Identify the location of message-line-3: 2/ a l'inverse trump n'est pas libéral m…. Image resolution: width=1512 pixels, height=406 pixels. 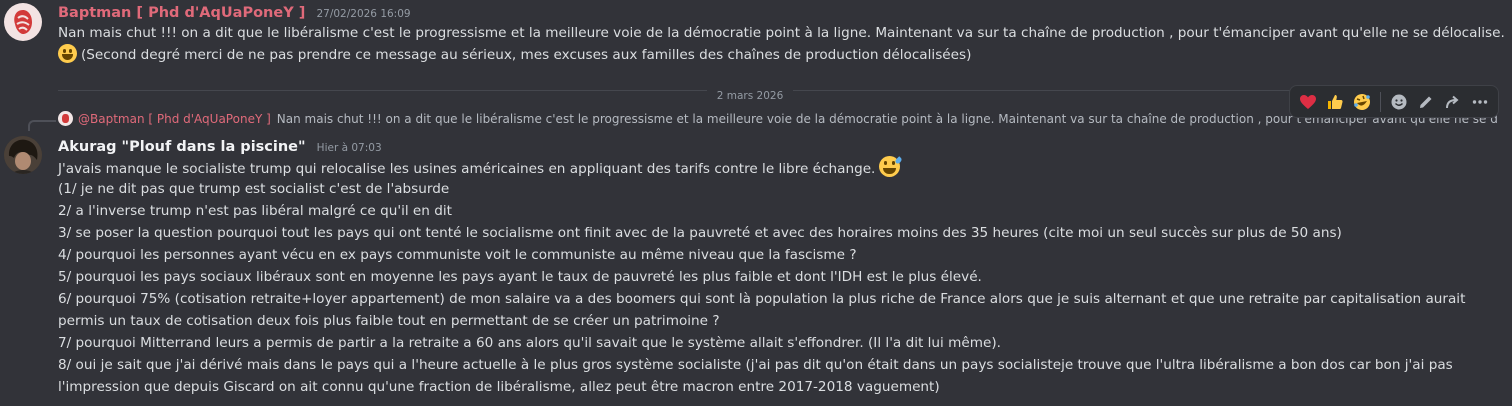
(255, 211).